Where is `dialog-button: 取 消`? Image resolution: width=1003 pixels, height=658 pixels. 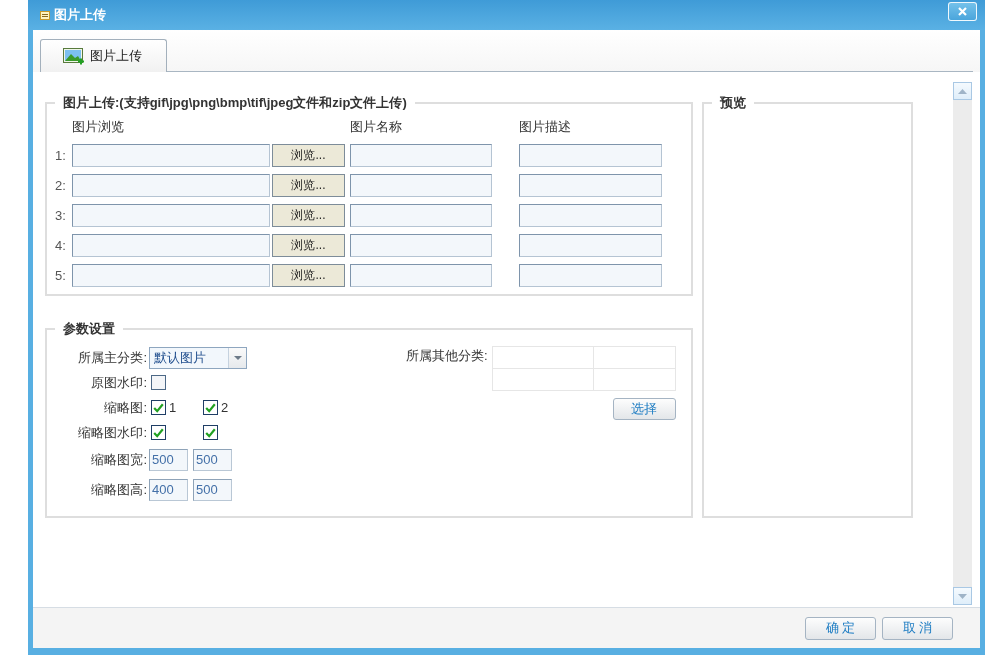 dialog-button: 取 消 is located at coordinates (917, 628).